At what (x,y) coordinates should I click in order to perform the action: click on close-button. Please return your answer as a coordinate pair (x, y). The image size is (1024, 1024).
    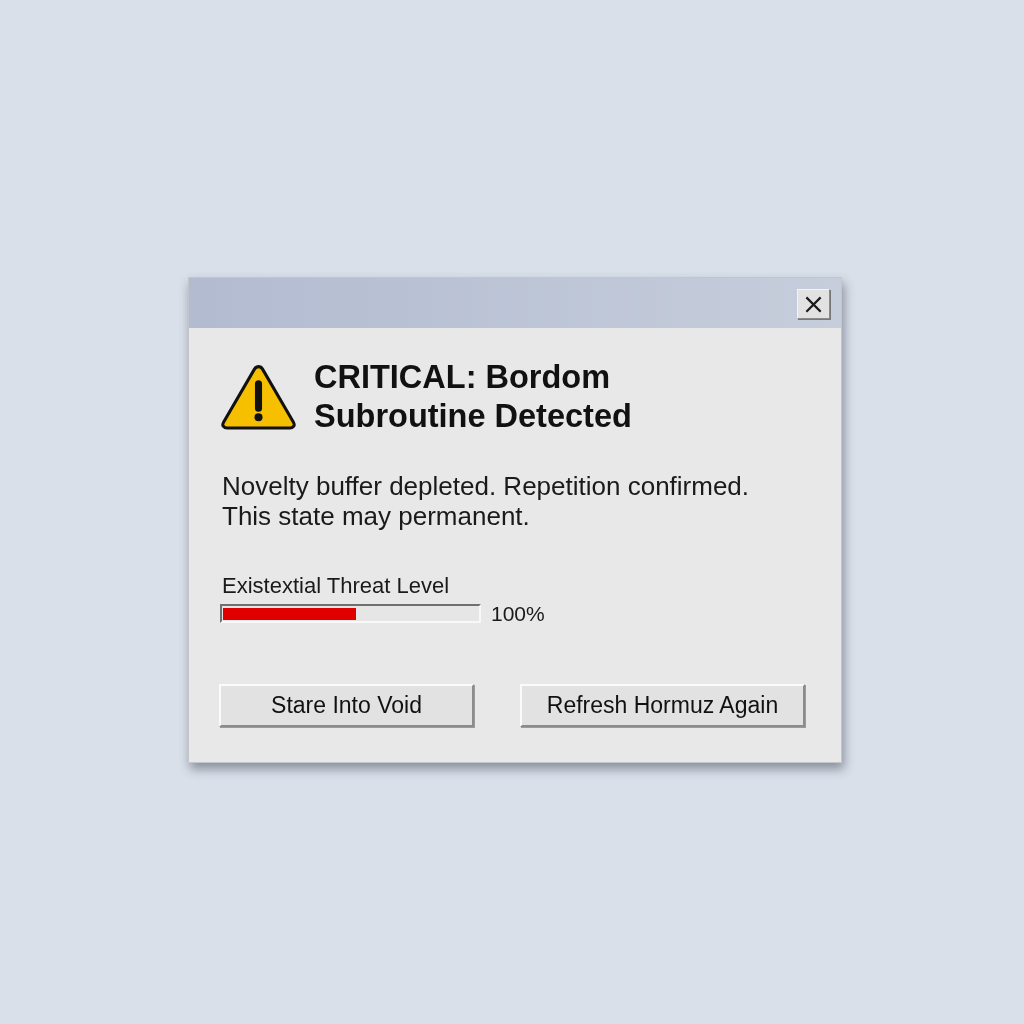
    Looking at the image, I should click on (813, 304).